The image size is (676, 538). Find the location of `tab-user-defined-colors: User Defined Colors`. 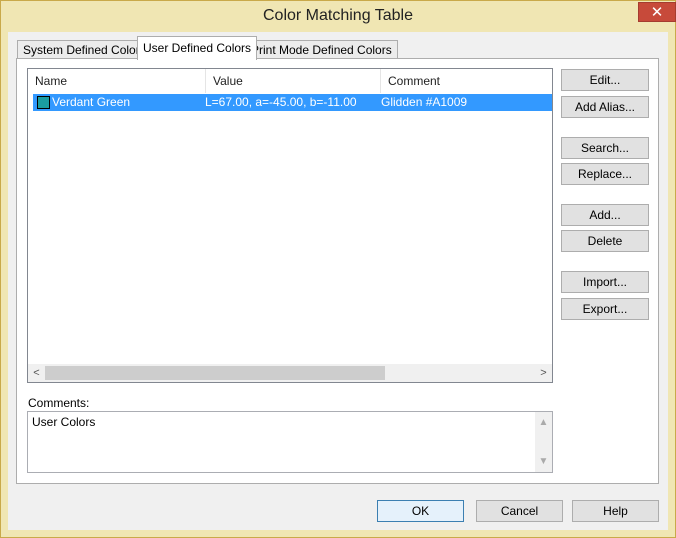

tab-user-defined-colors: User Defined Colors is located at coordinates (197, 48).